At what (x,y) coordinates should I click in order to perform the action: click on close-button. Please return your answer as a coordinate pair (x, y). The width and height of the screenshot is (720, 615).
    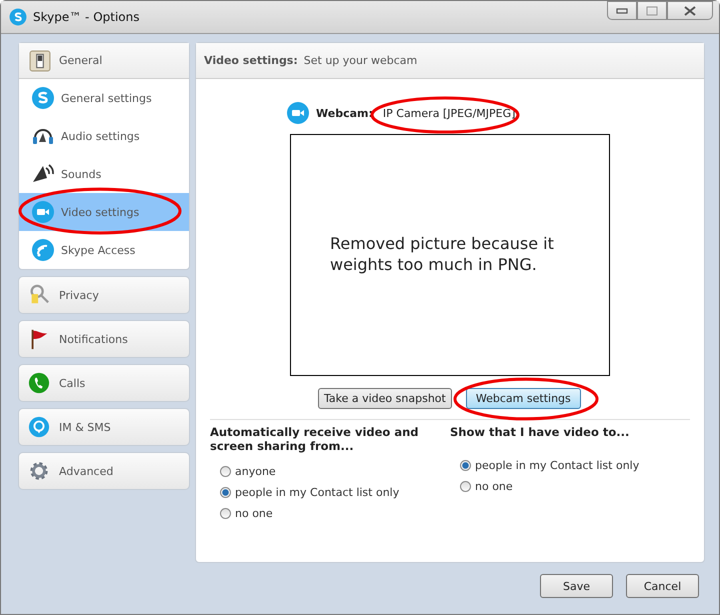
    Looking at the image, I should click on (690, 10).